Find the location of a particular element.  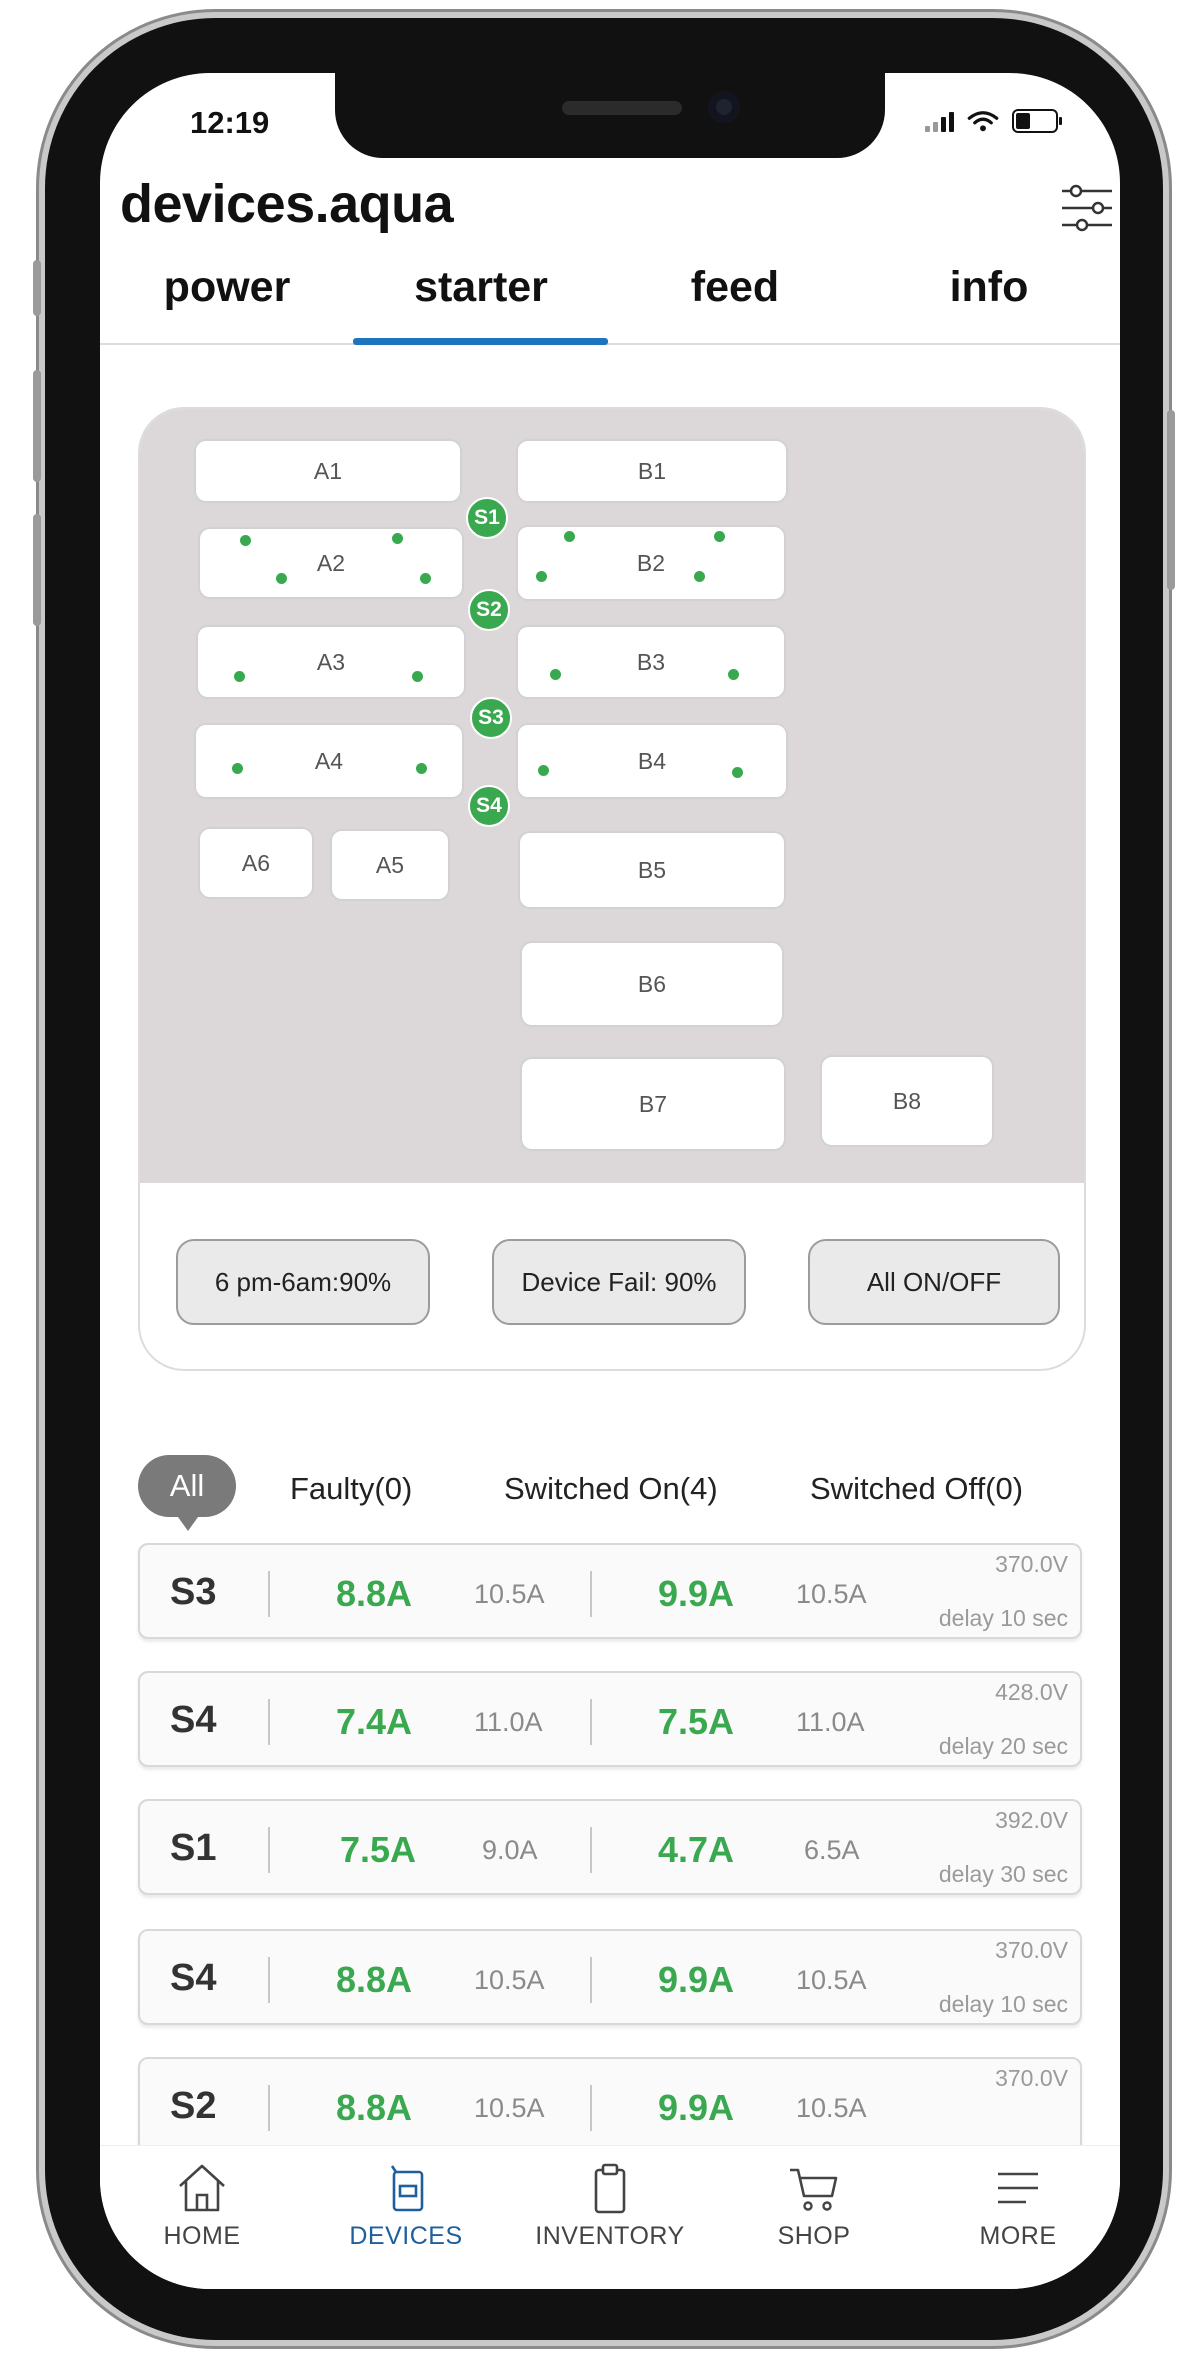

tab-starter: starter is located at coordinates (481, 287).